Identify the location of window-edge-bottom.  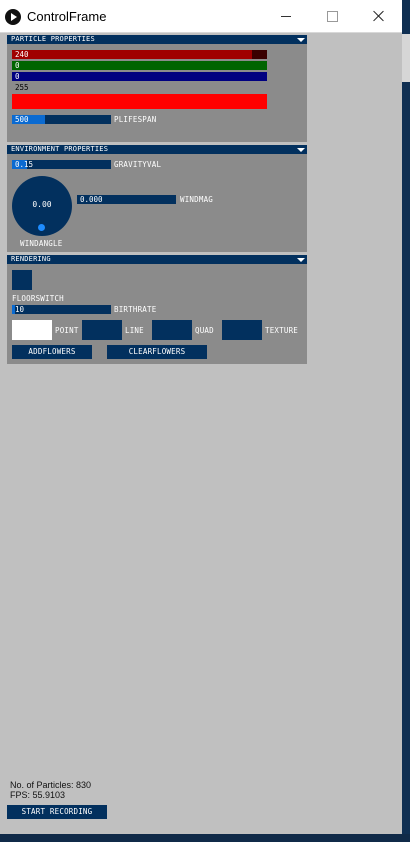
(205, 838).